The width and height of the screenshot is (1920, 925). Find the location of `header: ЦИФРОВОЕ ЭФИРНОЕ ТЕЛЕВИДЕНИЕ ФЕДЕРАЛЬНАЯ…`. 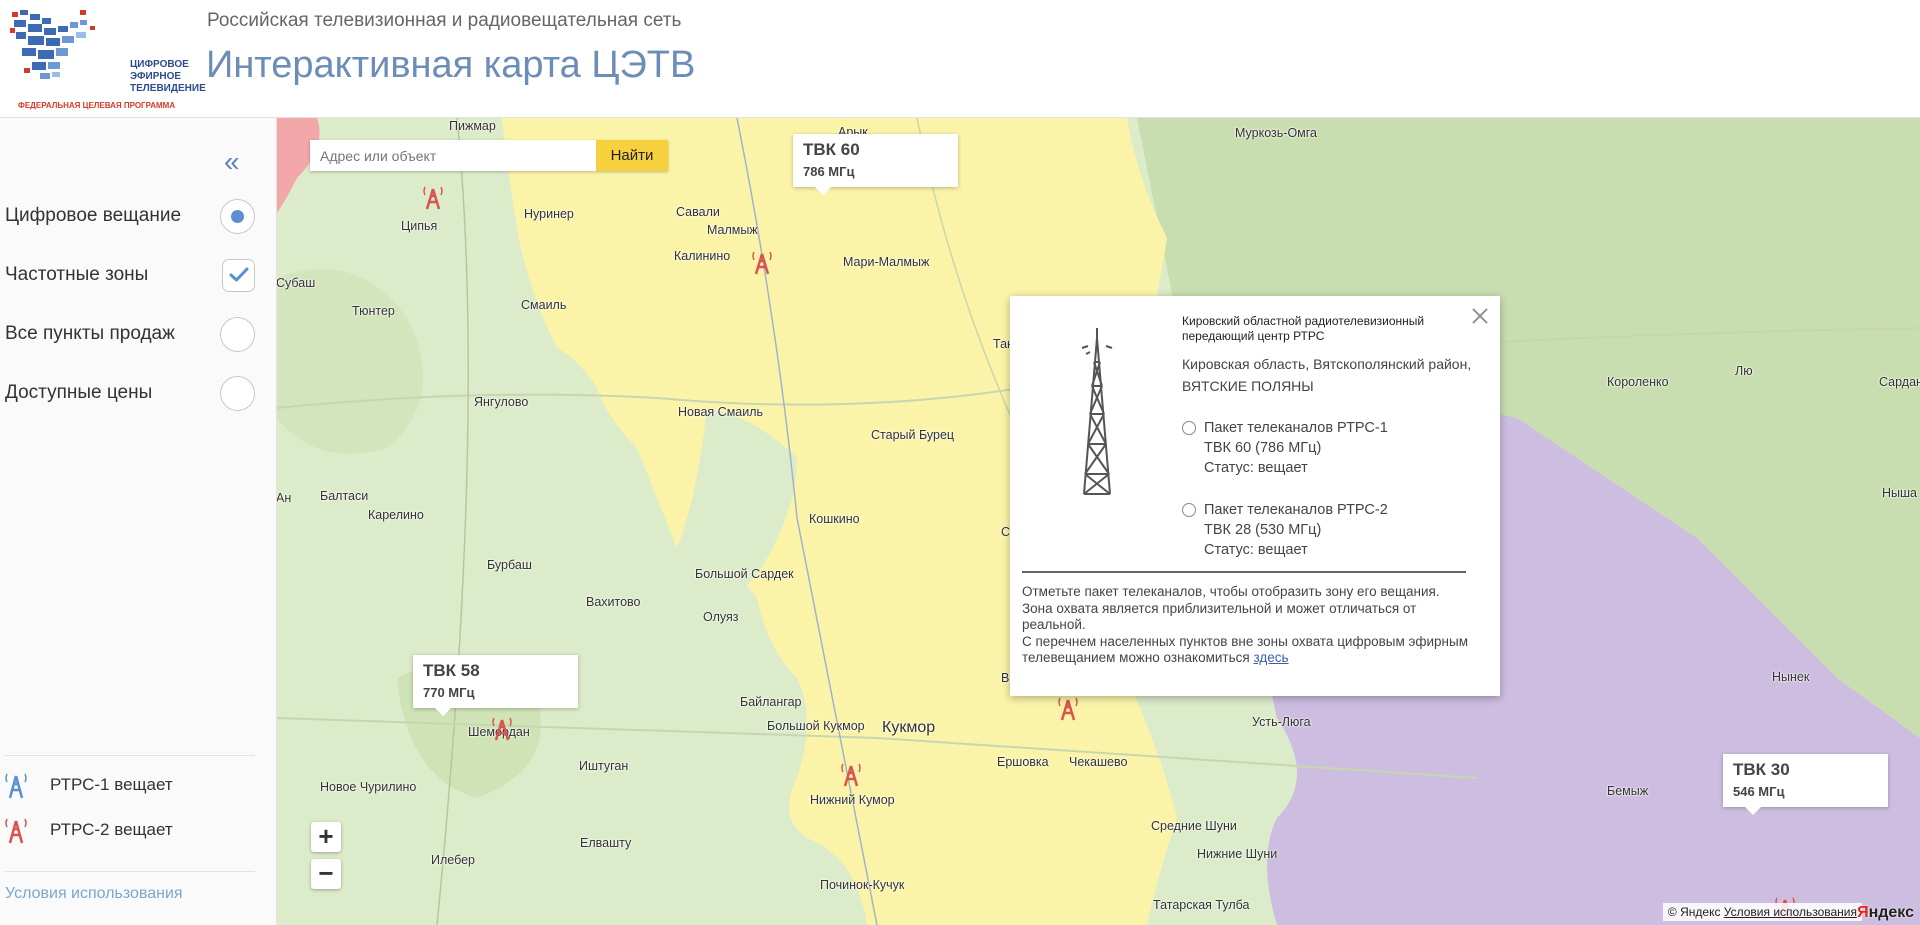

header: ЦИФРОВОЕ ЭФИРНОЕ ТЕЛЕВИДЕНИЕ ФЕДЕРАЛЬНАЯ… is located at coordinates (960, 59).